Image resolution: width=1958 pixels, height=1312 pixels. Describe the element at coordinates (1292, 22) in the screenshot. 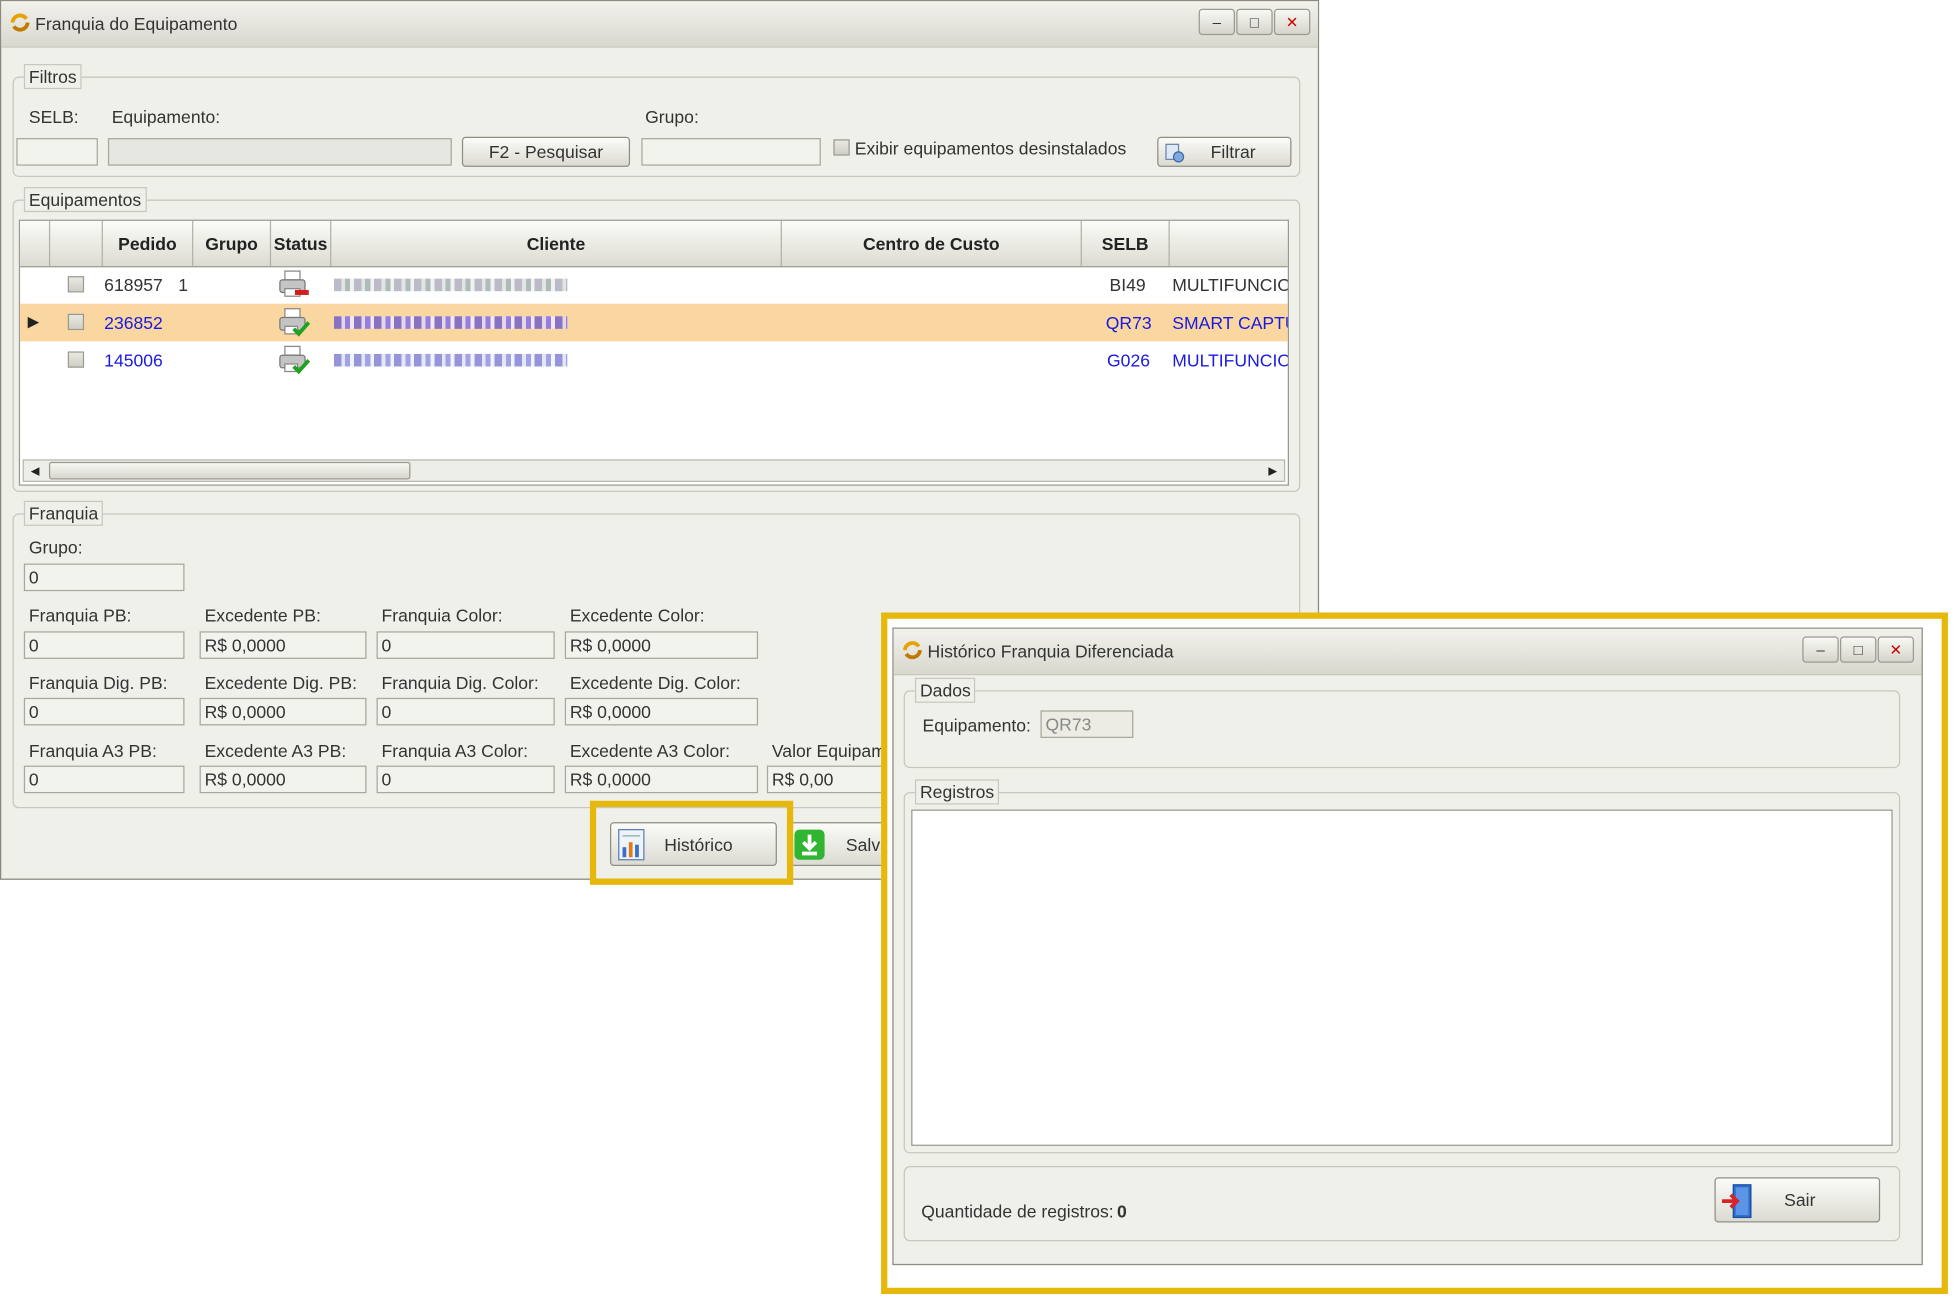

I see `close-button: ✕` at that location.